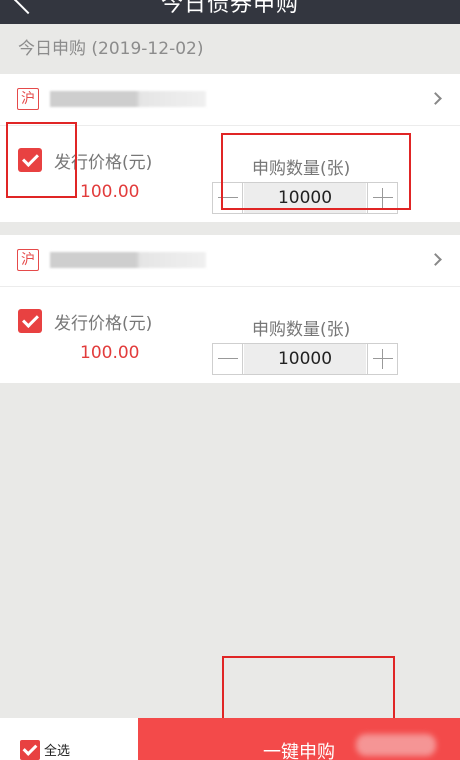  Describe the element at coordinates (229, 8) in the screenshot. I see `page-title: 今日债券申购` at that location.